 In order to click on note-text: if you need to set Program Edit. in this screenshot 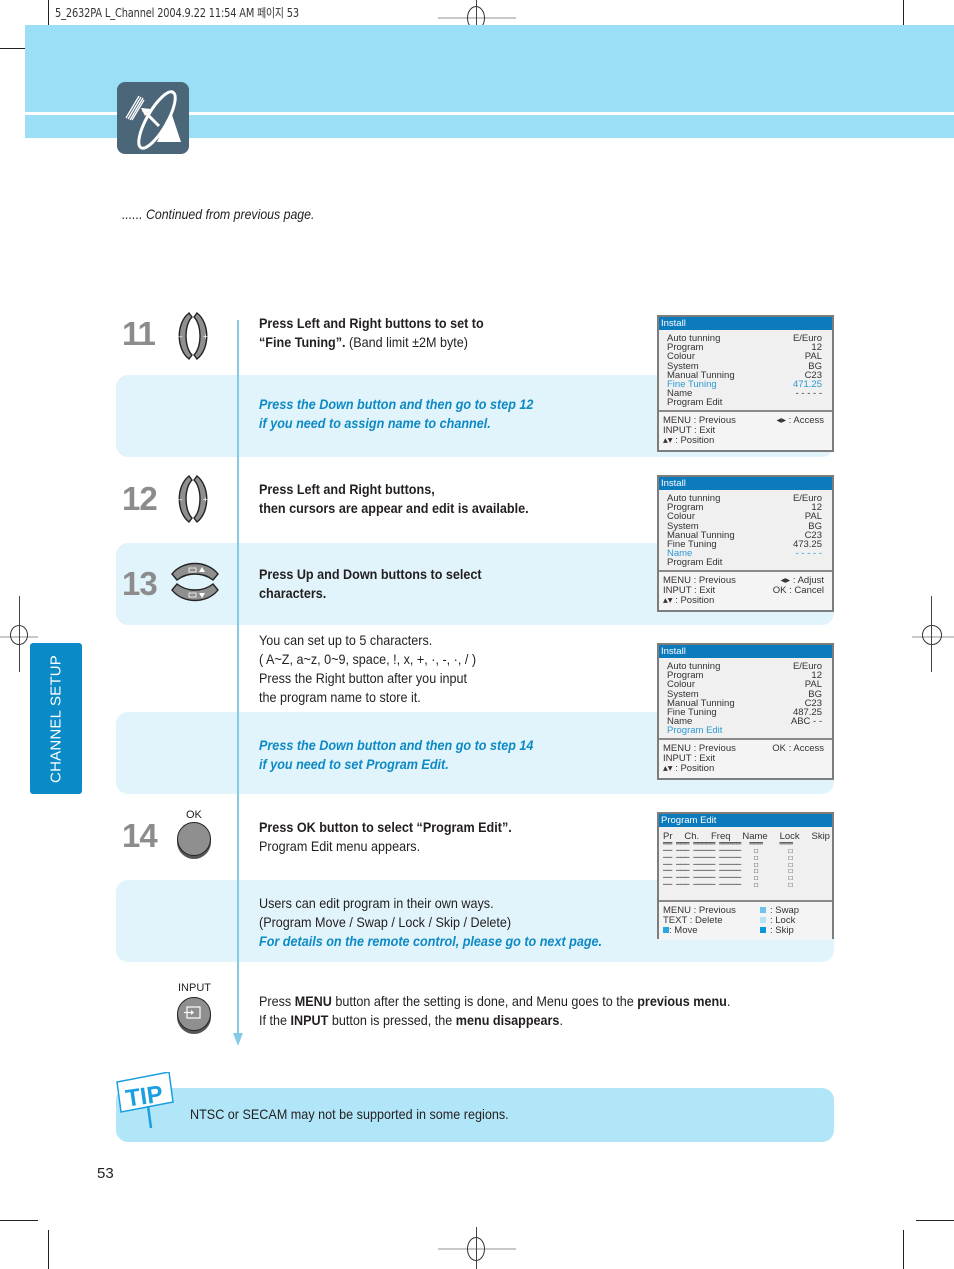, I will do `click(354, 764)`.